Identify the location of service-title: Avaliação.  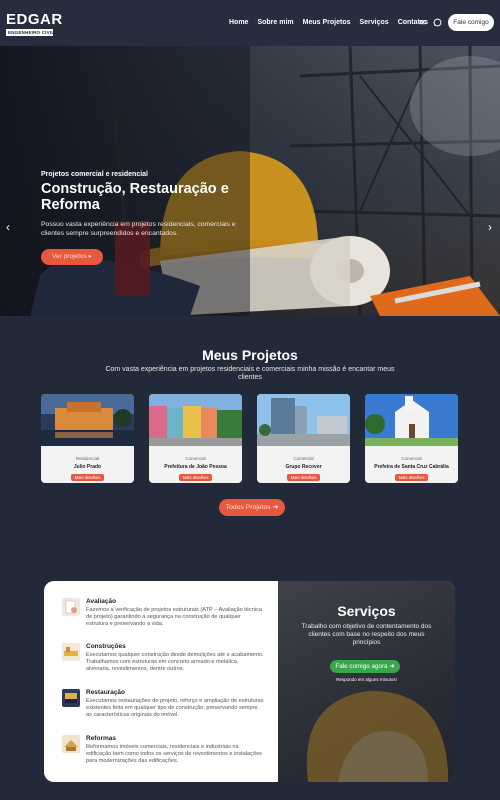
(101, 601).